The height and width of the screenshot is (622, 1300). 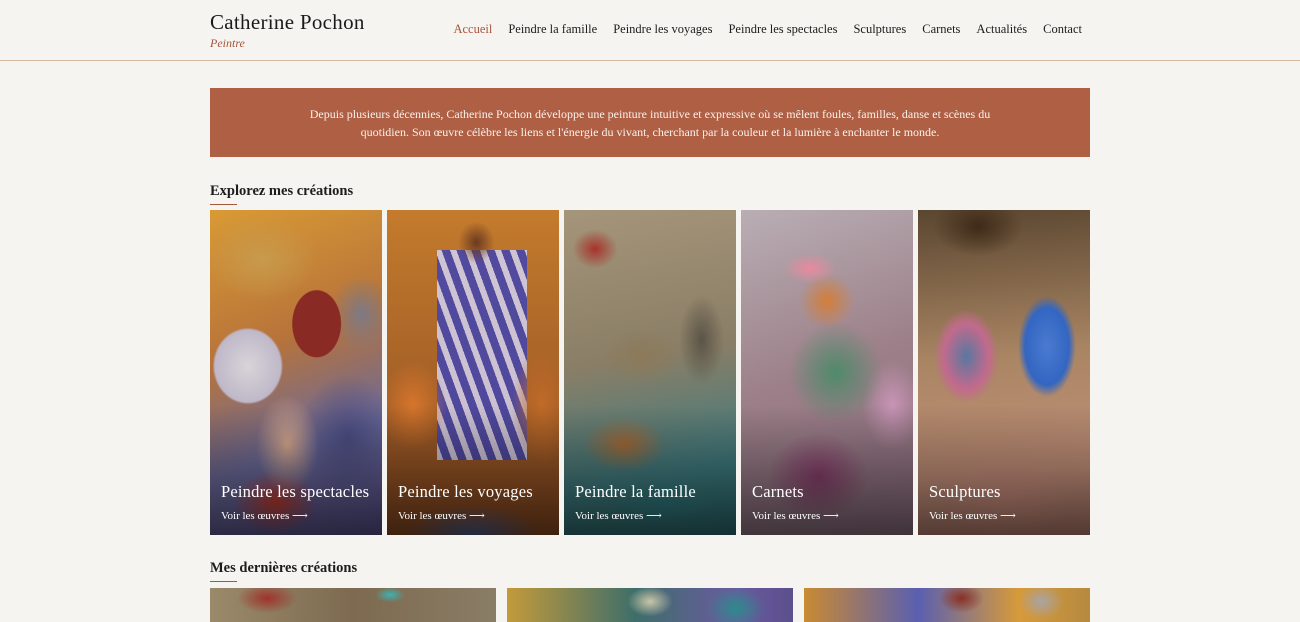 What do you see at coordinates (287, 22) in the screenshot?
I see `brand-name: Catherine Pochon` at bounding box center [287, 22].